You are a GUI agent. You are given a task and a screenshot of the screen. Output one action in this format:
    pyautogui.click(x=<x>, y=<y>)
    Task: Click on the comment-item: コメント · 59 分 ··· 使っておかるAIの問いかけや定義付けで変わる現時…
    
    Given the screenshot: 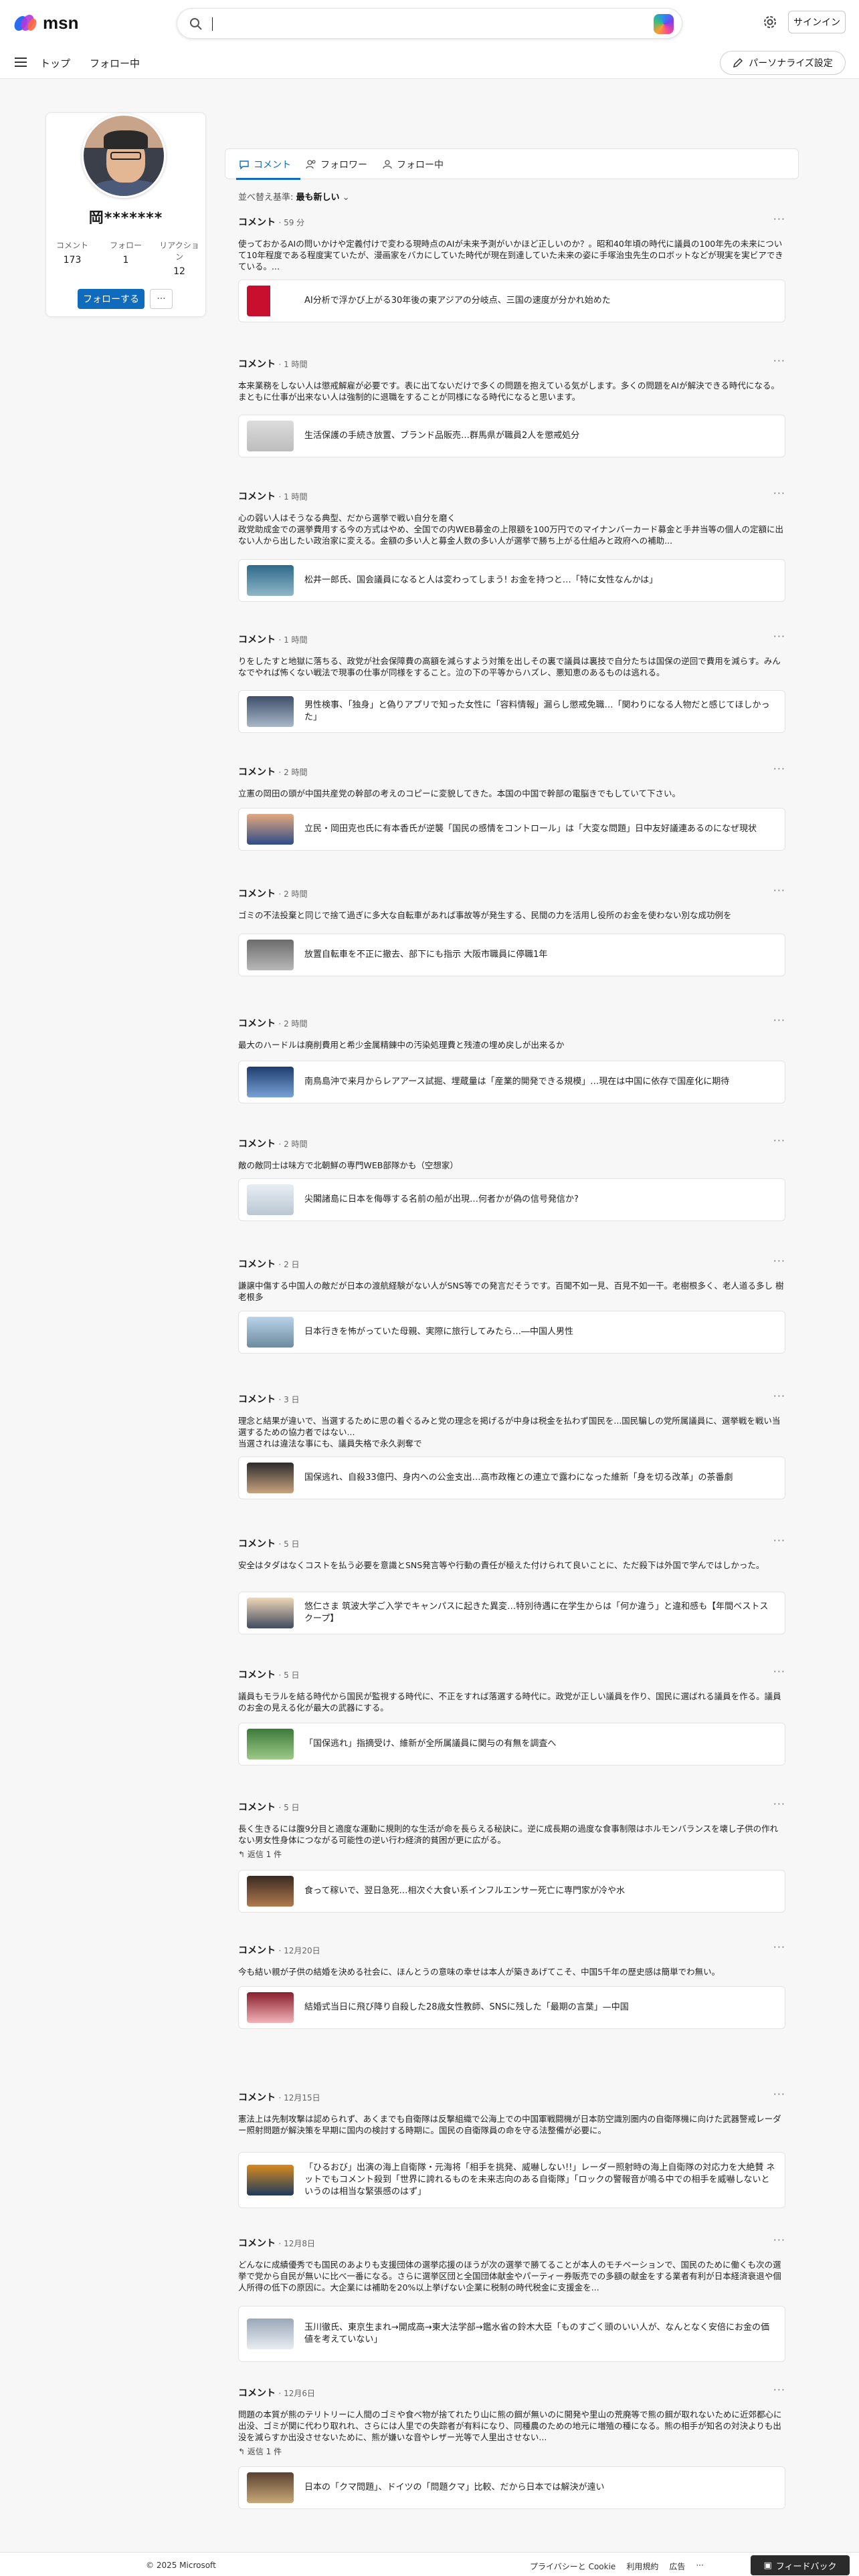 What is the action you would take?
    pyautogui.click(x=511, y=267)
    